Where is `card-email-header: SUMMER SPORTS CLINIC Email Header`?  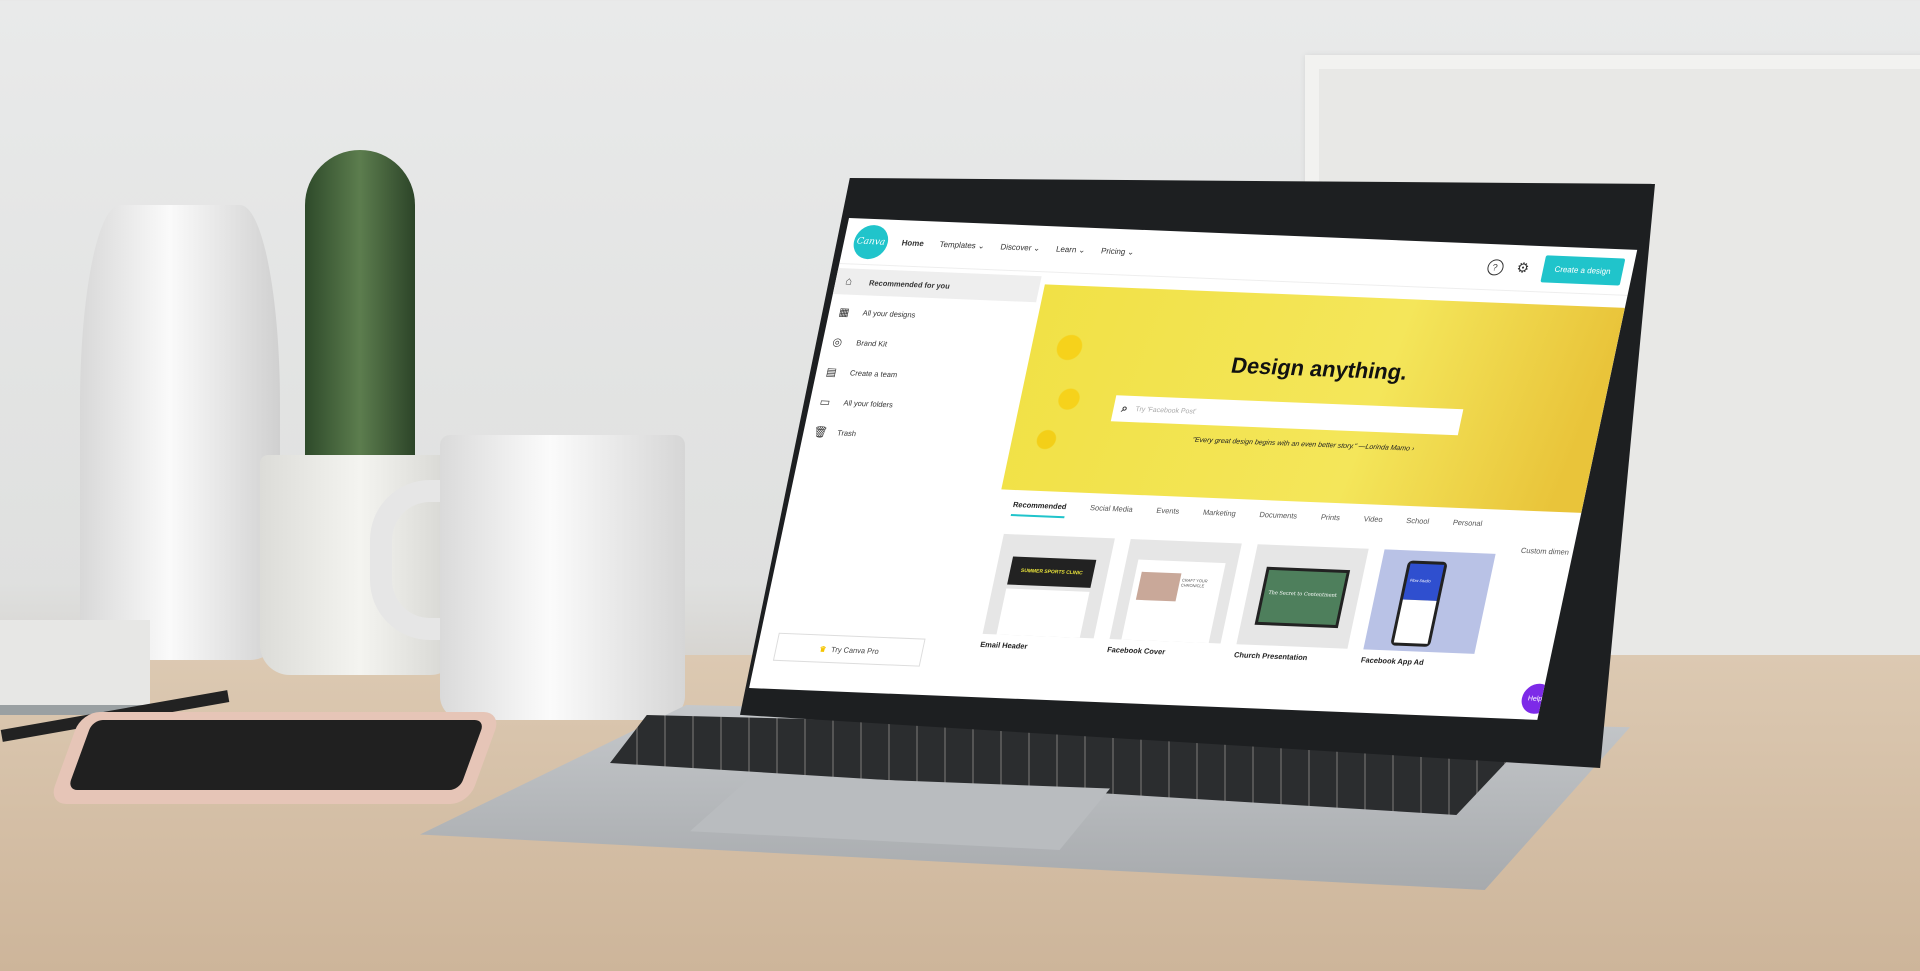
card-email-header: SUMMER SPORTS CLINIC Email Header is located at coordinates (1047, 593).